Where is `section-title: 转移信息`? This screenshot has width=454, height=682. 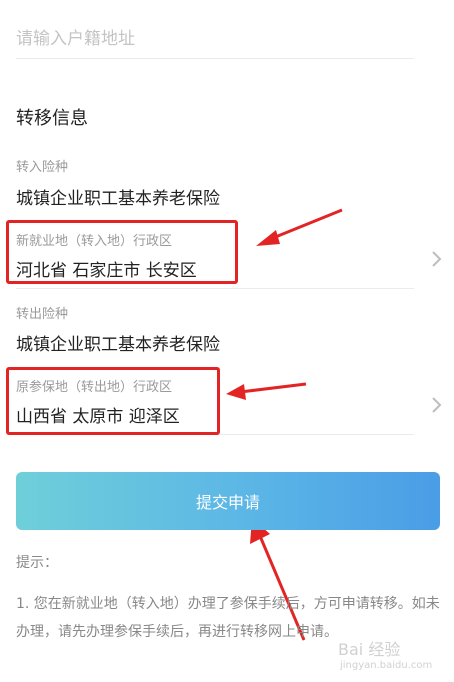 section-title: 转移信息 is located at coordinates (52, 118).